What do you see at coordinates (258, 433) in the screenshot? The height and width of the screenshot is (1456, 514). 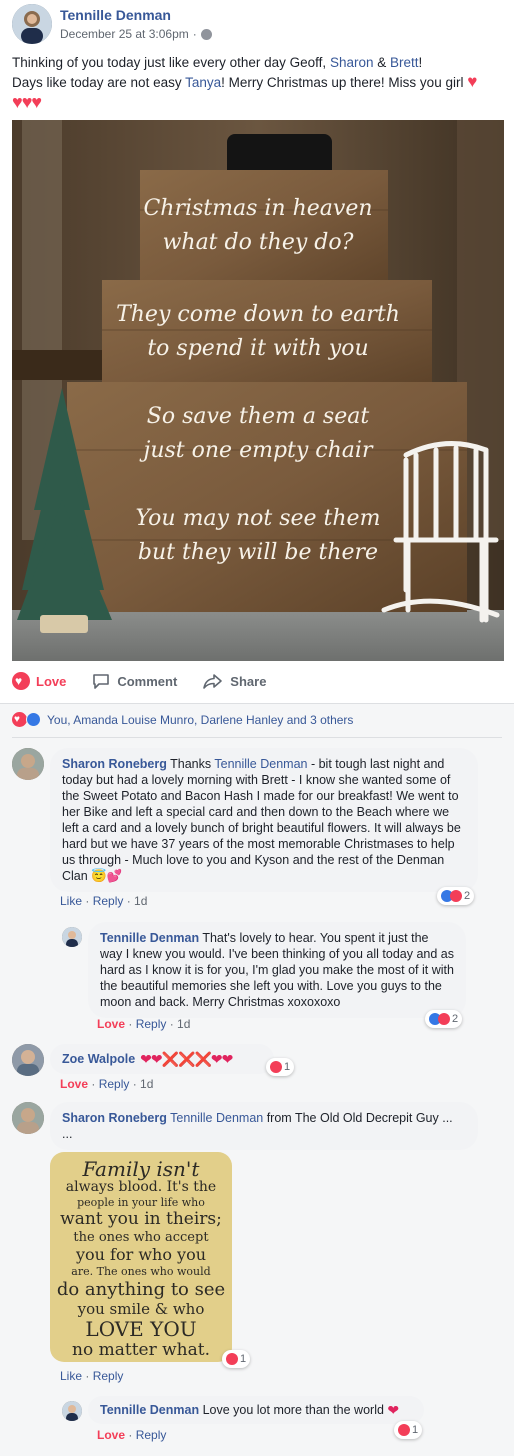 I see `sign-verse-3: So save them a seat just one empty chair` at bounding box center [258, 433].